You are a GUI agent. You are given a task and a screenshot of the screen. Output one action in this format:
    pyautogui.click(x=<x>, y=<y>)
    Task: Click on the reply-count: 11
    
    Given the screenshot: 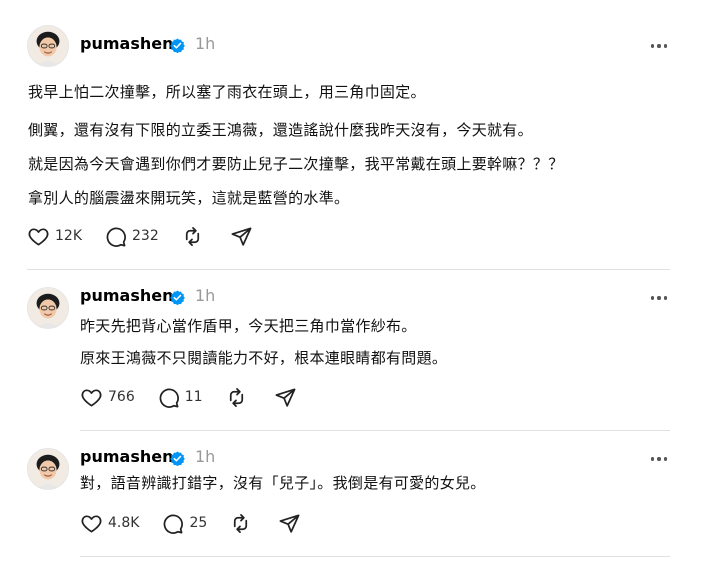 What is the action you would take?
    pyautogui.click(x=193, y=397)
    